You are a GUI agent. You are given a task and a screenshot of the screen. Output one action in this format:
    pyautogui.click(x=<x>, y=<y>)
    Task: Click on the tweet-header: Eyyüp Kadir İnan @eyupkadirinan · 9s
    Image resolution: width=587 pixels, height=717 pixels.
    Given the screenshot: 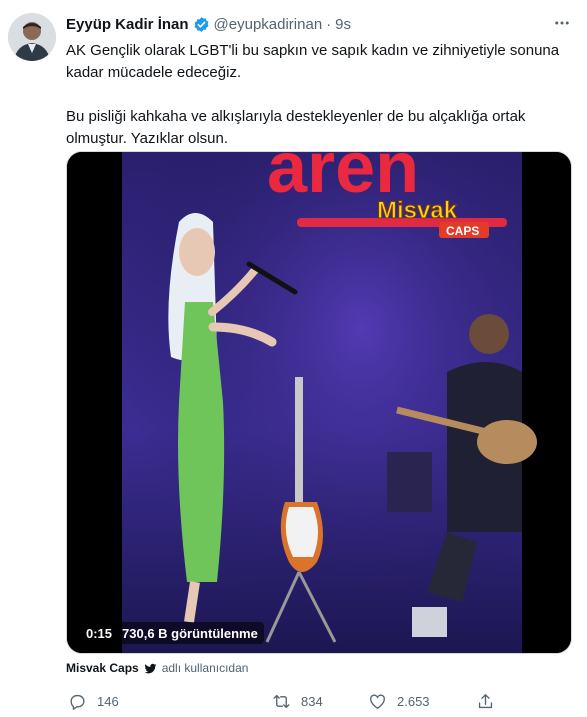 What is the action you would take?
    pyautogui.click(x=208, y=24)
    